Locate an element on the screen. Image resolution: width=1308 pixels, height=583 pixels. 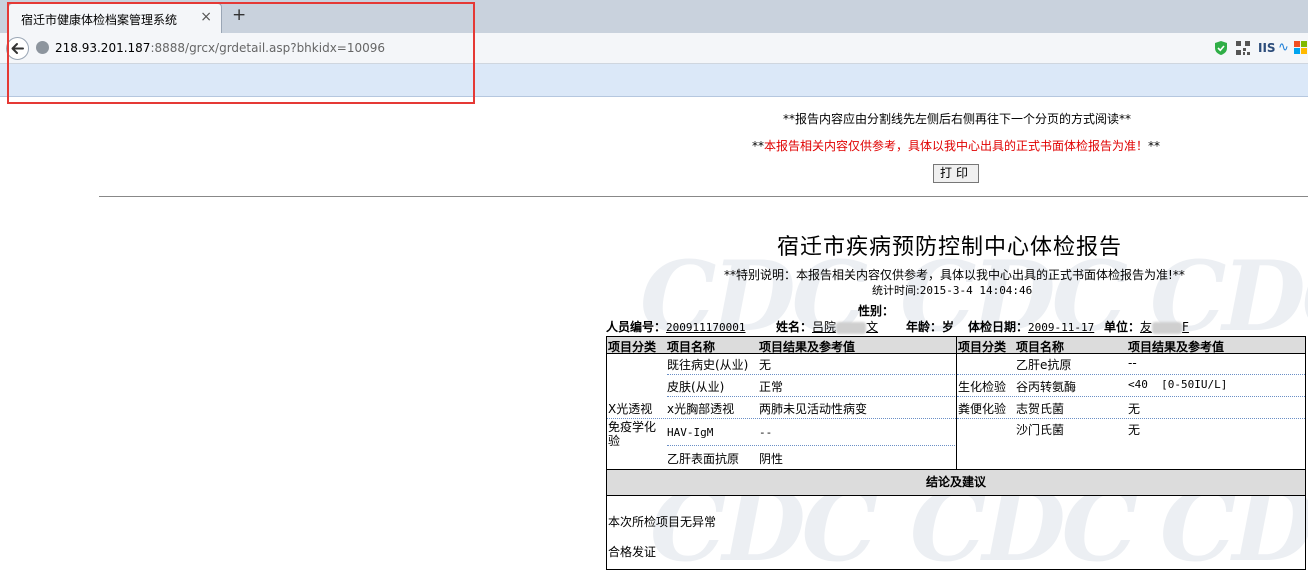
name-value-start: 吕院 is located at coordinates (824, 327).